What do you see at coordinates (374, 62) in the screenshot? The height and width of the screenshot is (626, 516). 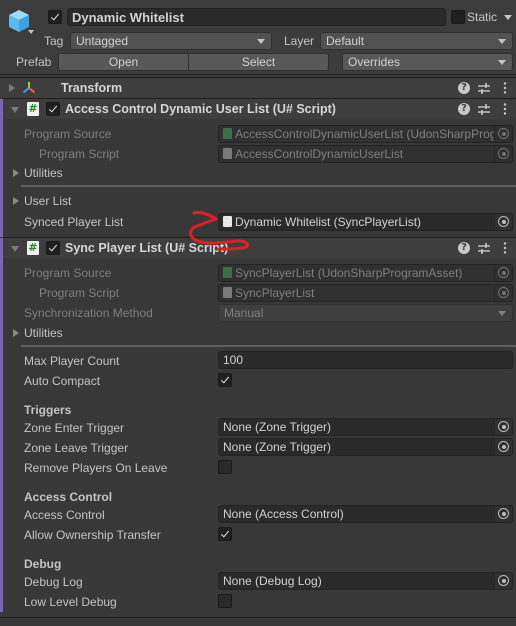 I see `overrides-label: Overrides` at bounding box center [374, 62].